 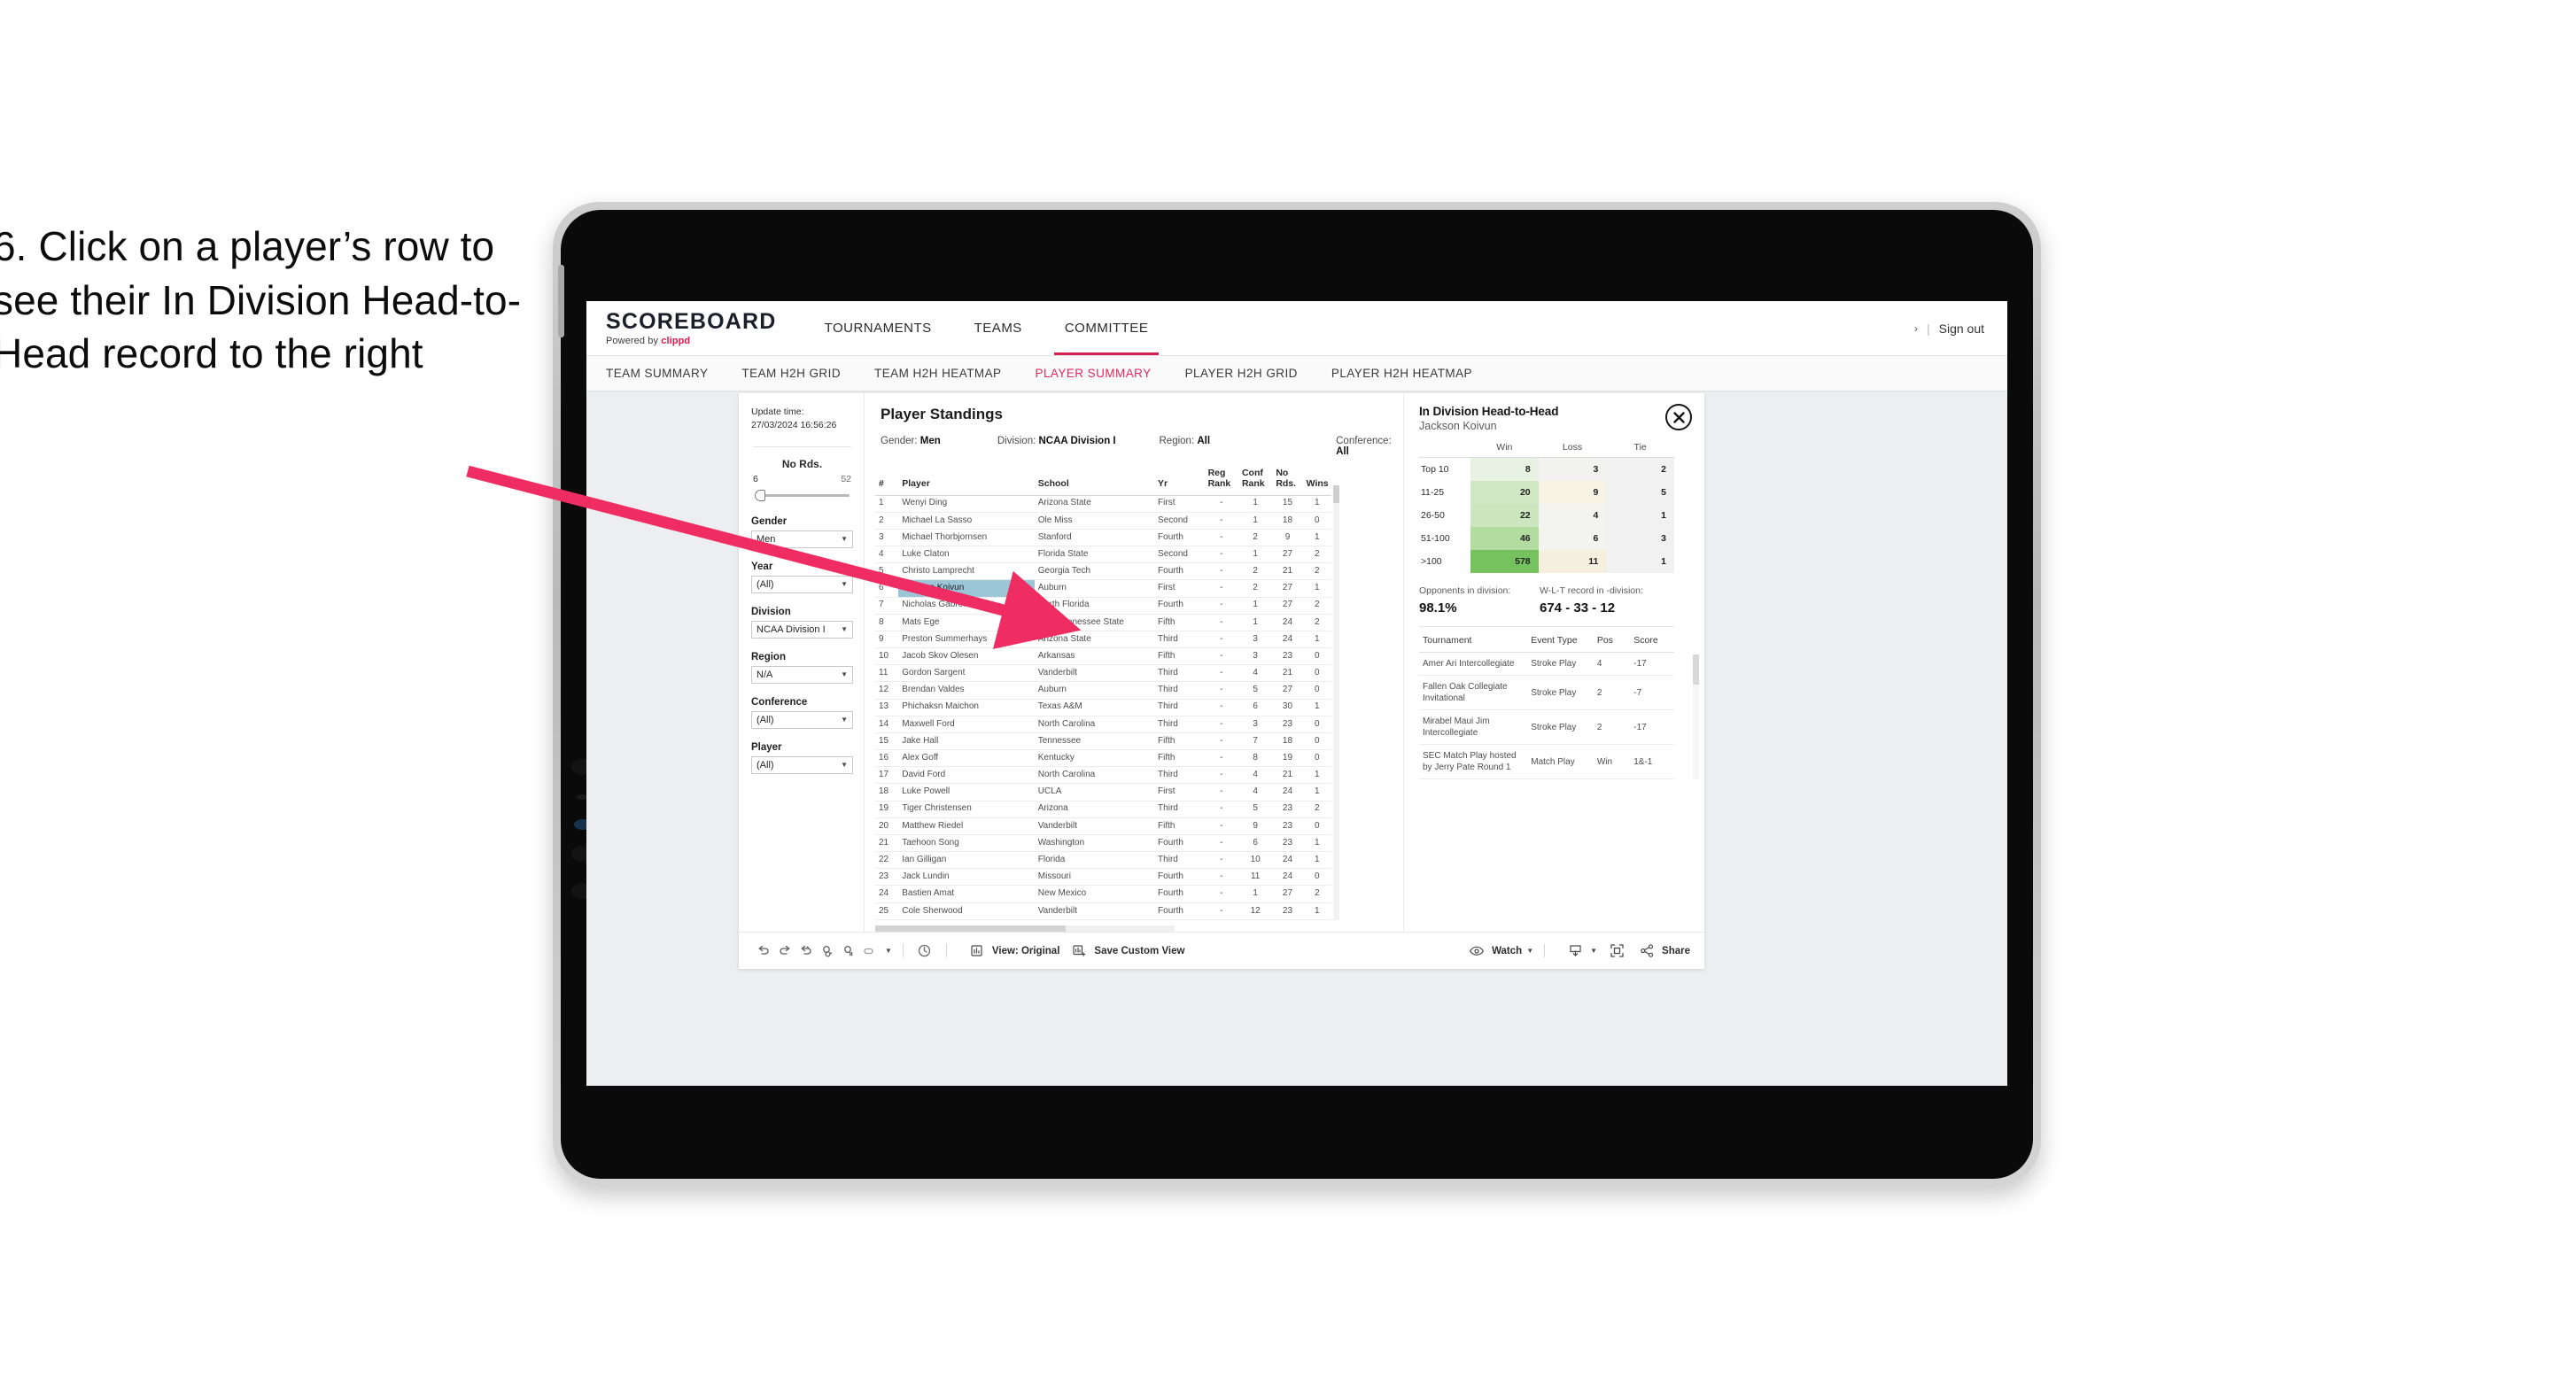 I want to click on filter-region-select: N/A ▼, so click(x=802, y=675).